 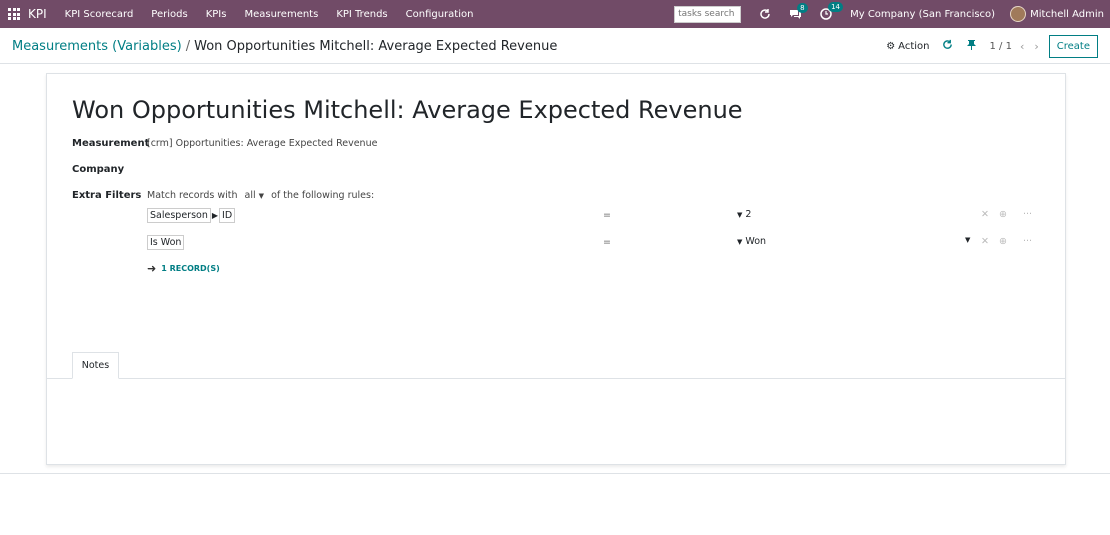 I want to click on messages-icon: 8, so click(x=798, y=11).